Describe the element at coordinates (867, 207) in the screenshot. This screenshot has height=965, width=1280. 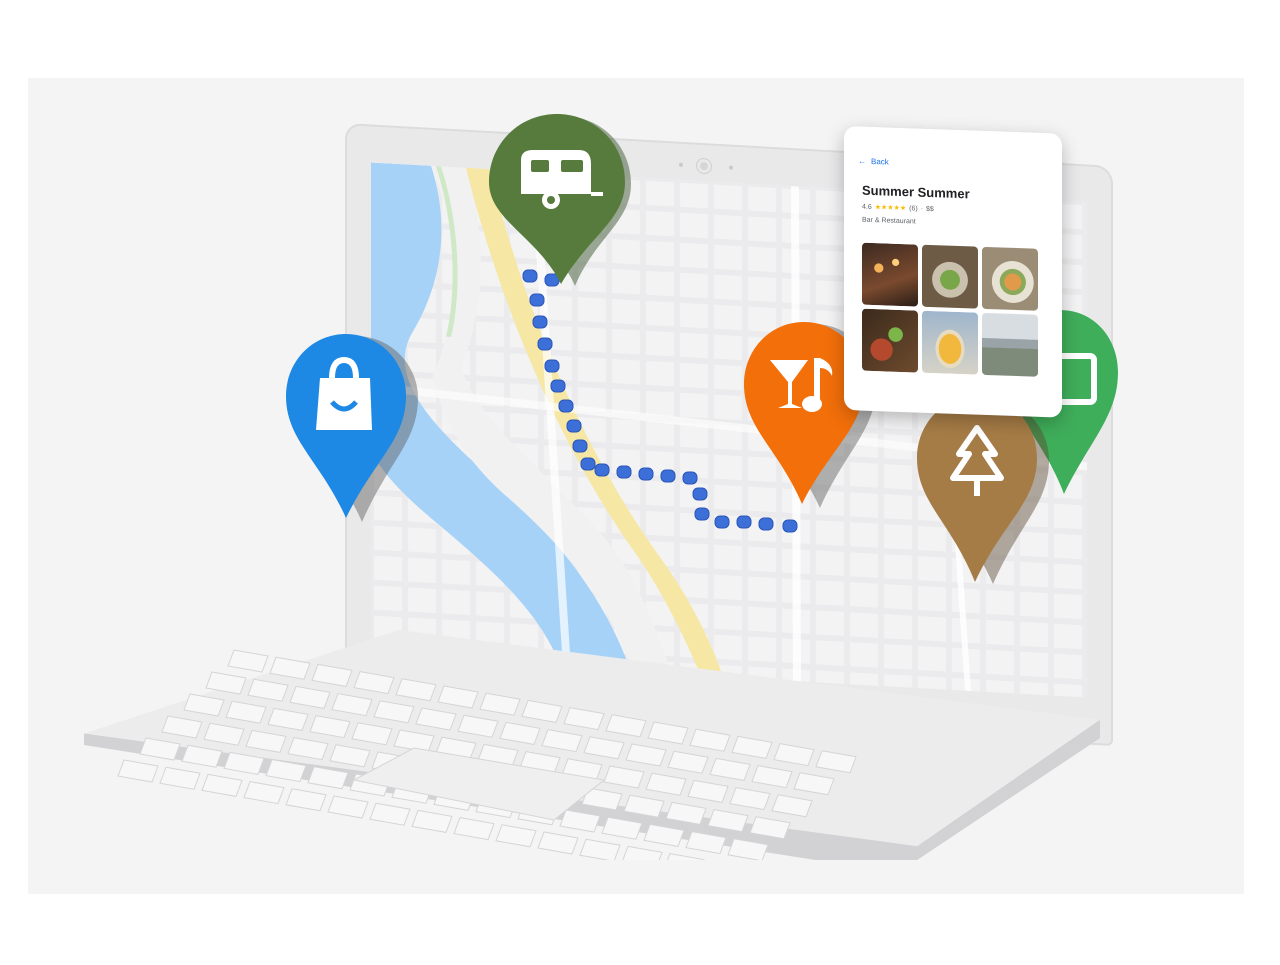
I see `rating-value: 4.6` at that location.